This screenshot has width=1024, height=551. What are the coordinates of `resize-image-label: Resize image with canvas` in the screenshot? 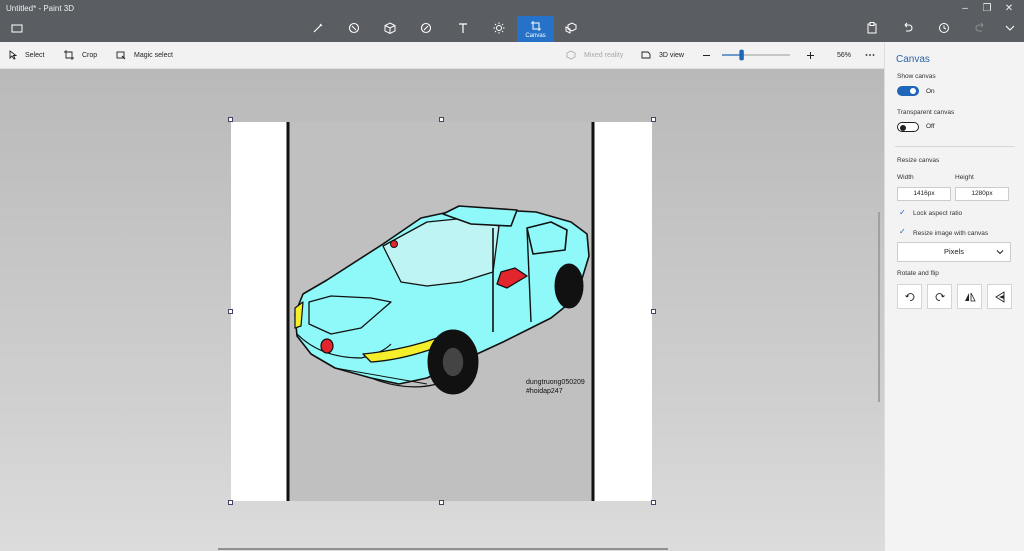 It's located at (951, 233).